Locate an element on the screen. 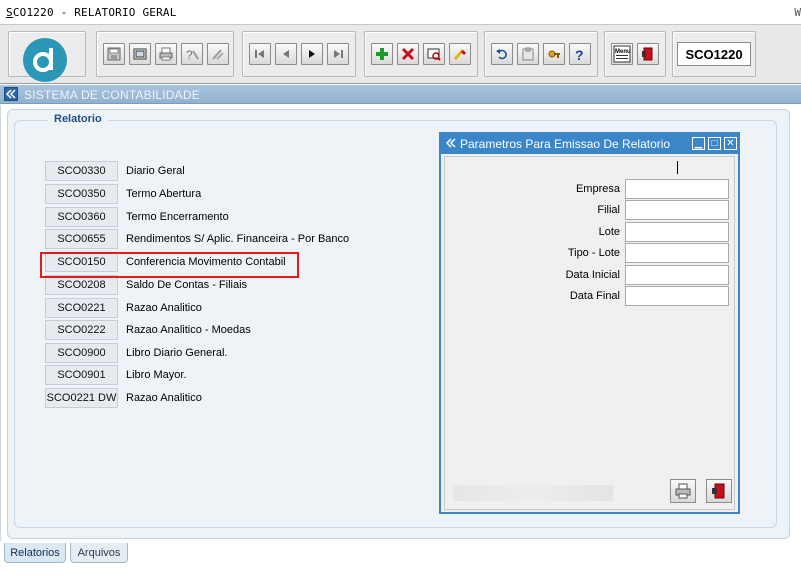 The height and width of the screenshot is (585, 801). exit-button is located at coordinates (648, 54).